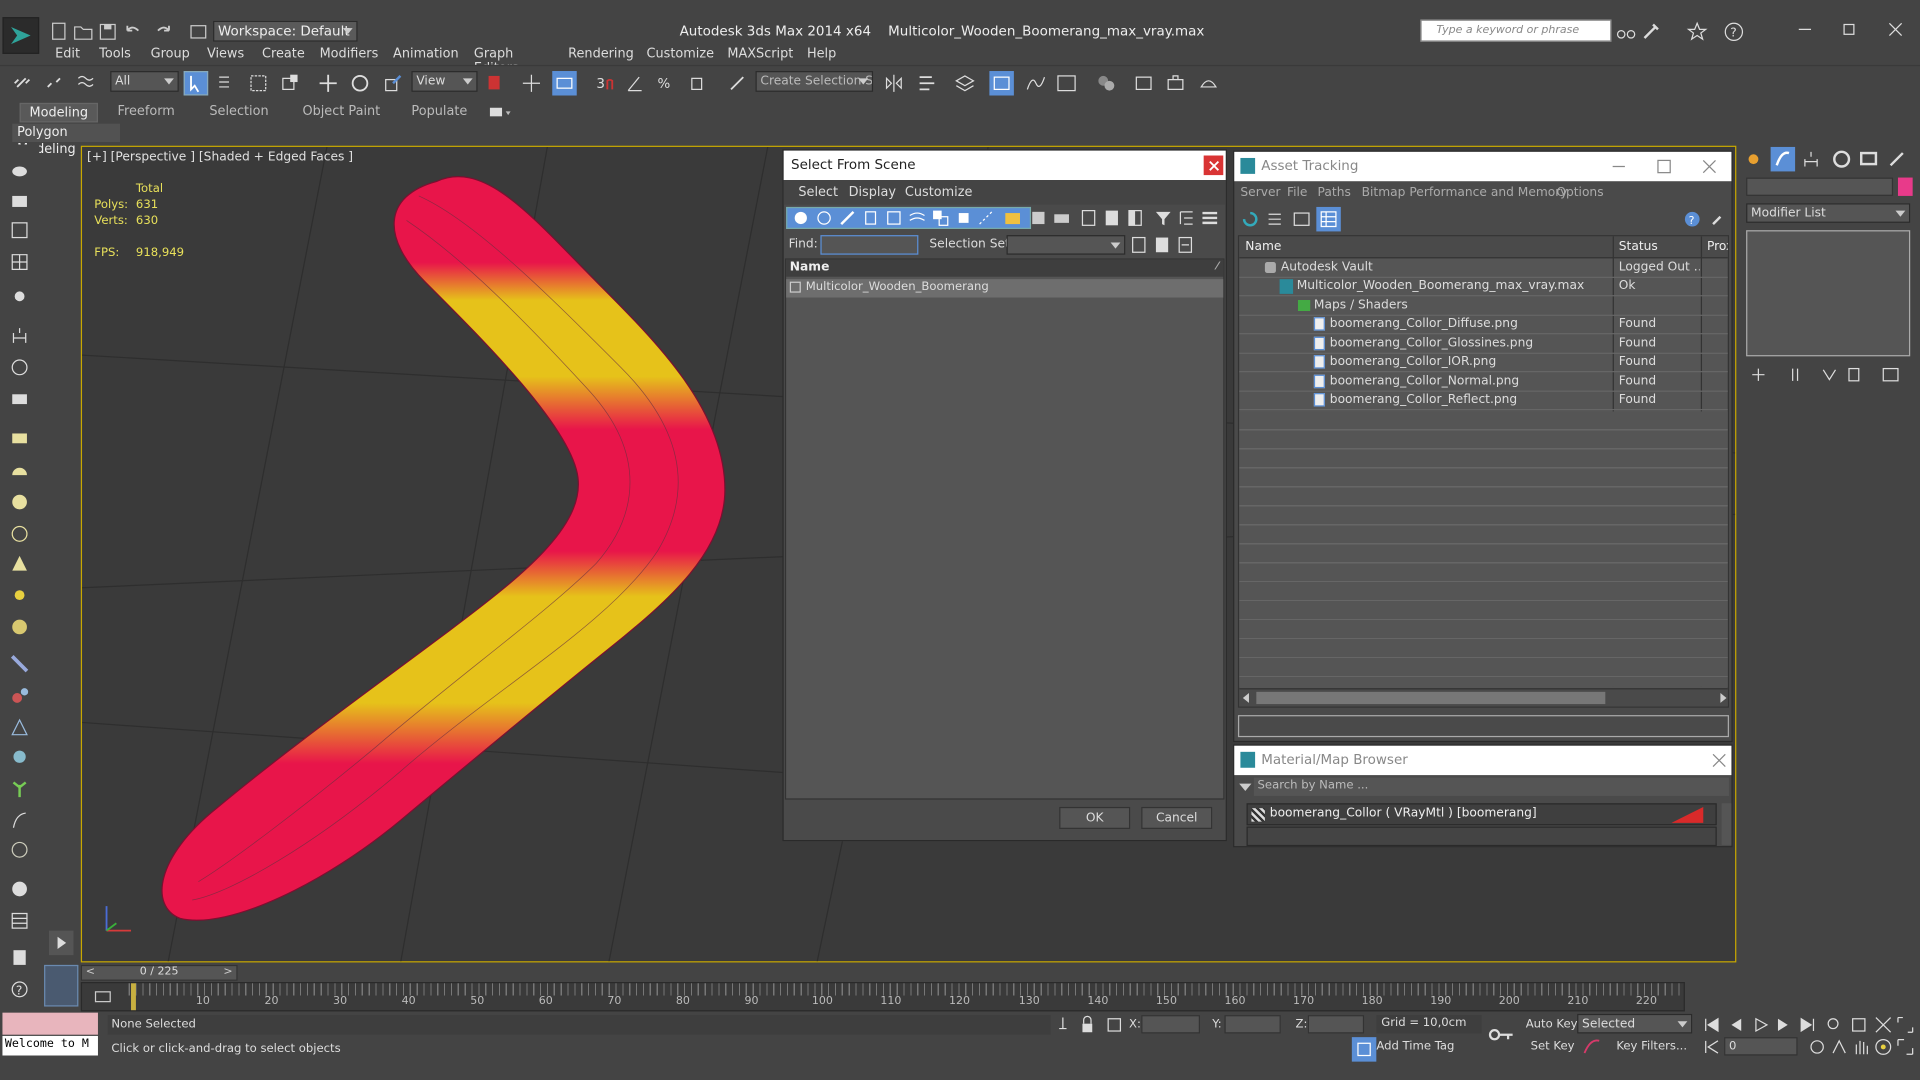 This screenshot has width=1920, height=1080. What do you see at coordinates (1697, 32) in the screenshot?
I see `star-icon` at bounding box center [1697, 32].